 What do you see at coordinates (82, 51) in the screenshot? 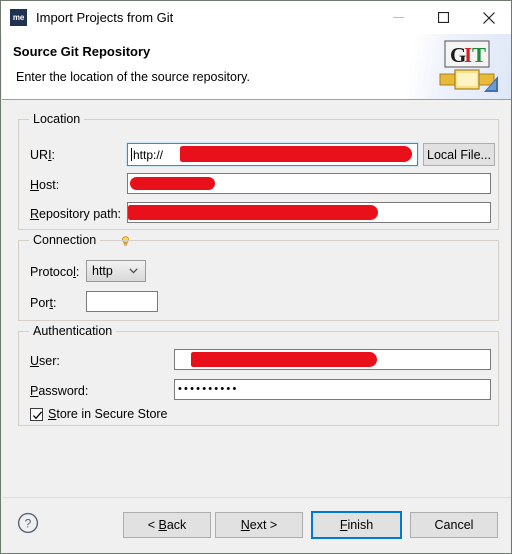
I see `page-title: Source Git Repository` at bounding box center [82, 51].